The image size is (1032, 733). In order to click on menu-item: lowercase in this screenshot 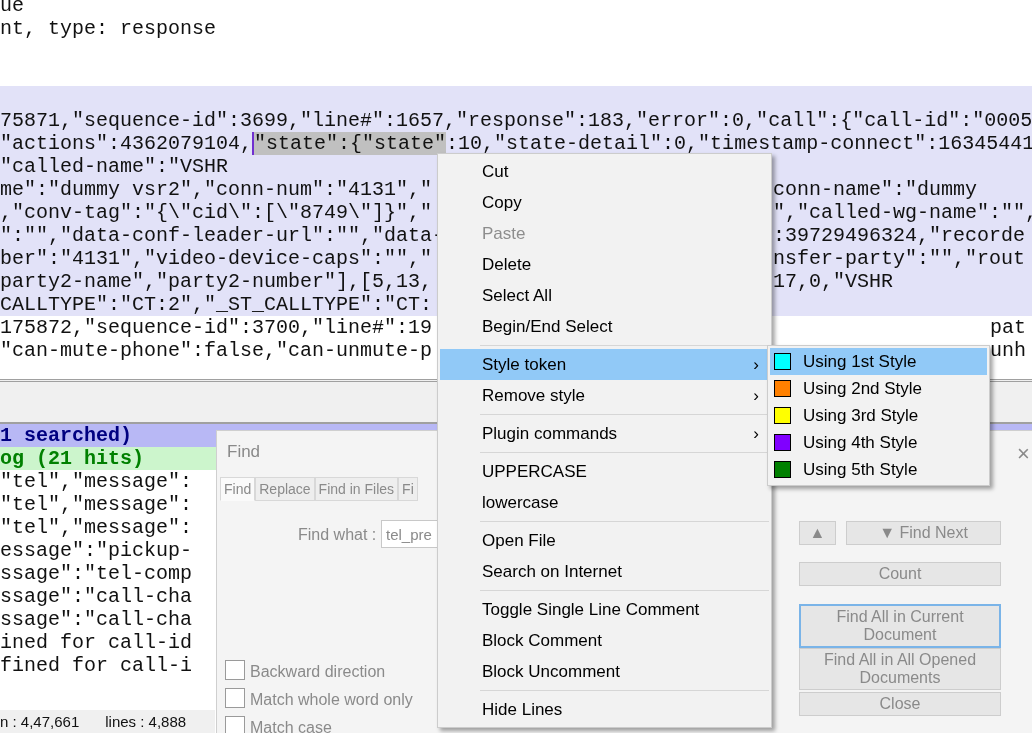, I will do `click(604, 502)`.